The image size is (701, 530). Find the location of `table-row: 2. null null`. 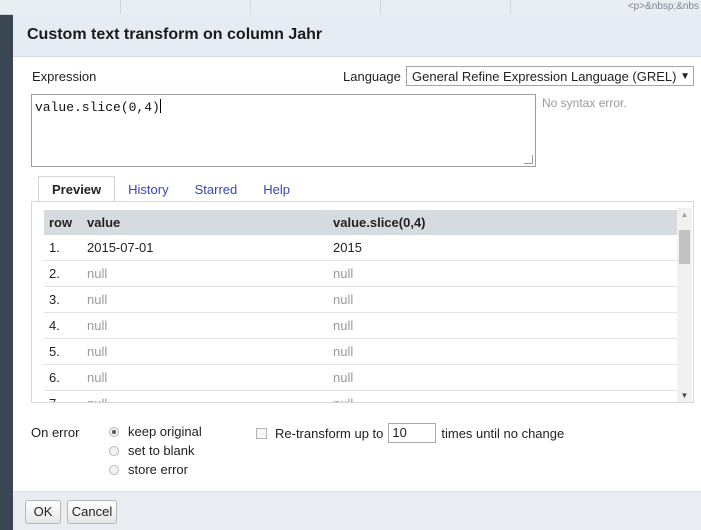

table-row: 2. null null is located at coordinates (360, 273).